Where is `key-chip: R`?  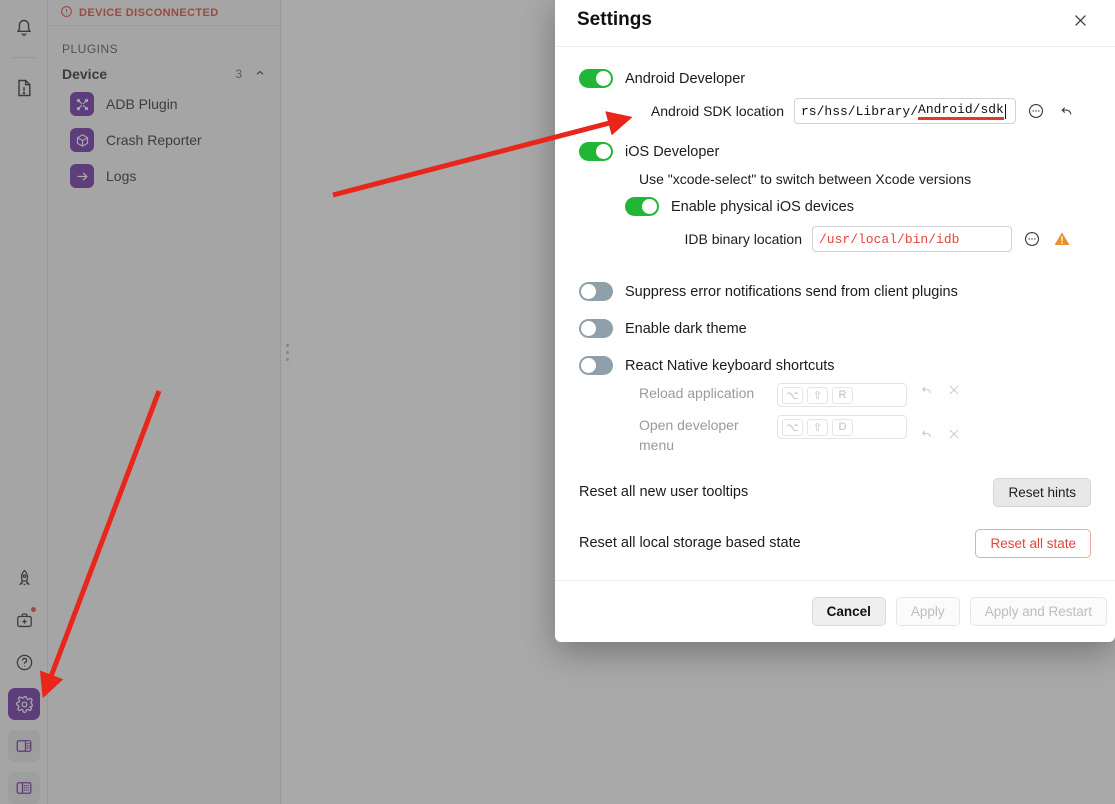 key-chip: R is located at coordinates (842, 395).